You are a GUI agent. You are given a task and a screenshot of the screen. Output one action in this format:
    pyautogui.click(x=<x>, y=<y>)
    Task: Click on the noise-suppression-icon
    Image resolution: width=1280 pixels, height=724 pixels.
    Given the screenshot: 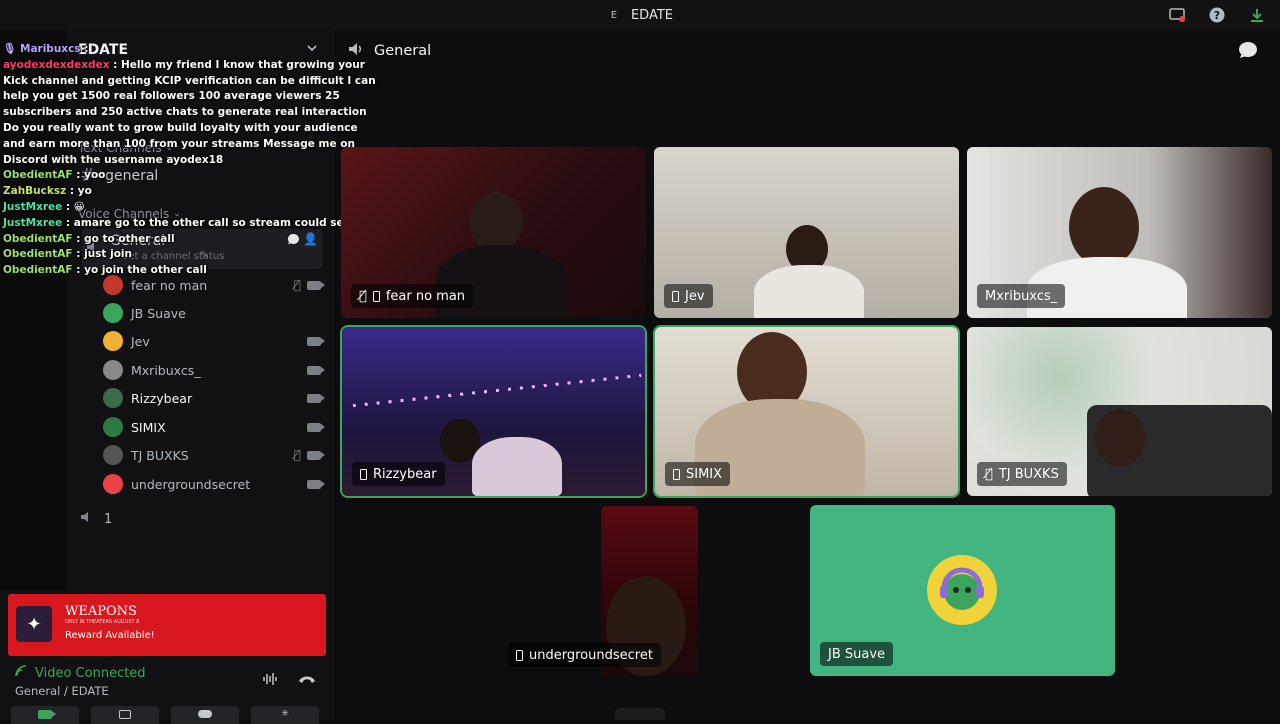 What is the action you would take?
    pyautogui.click(x=270, y=681)
    